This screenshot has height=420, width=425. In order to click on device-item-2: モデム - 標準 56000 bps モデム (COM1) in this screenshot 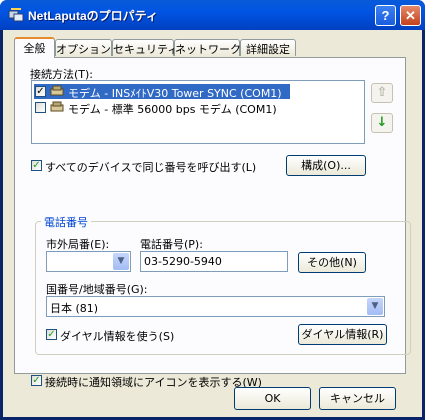, I will do `click(162, 108)`.